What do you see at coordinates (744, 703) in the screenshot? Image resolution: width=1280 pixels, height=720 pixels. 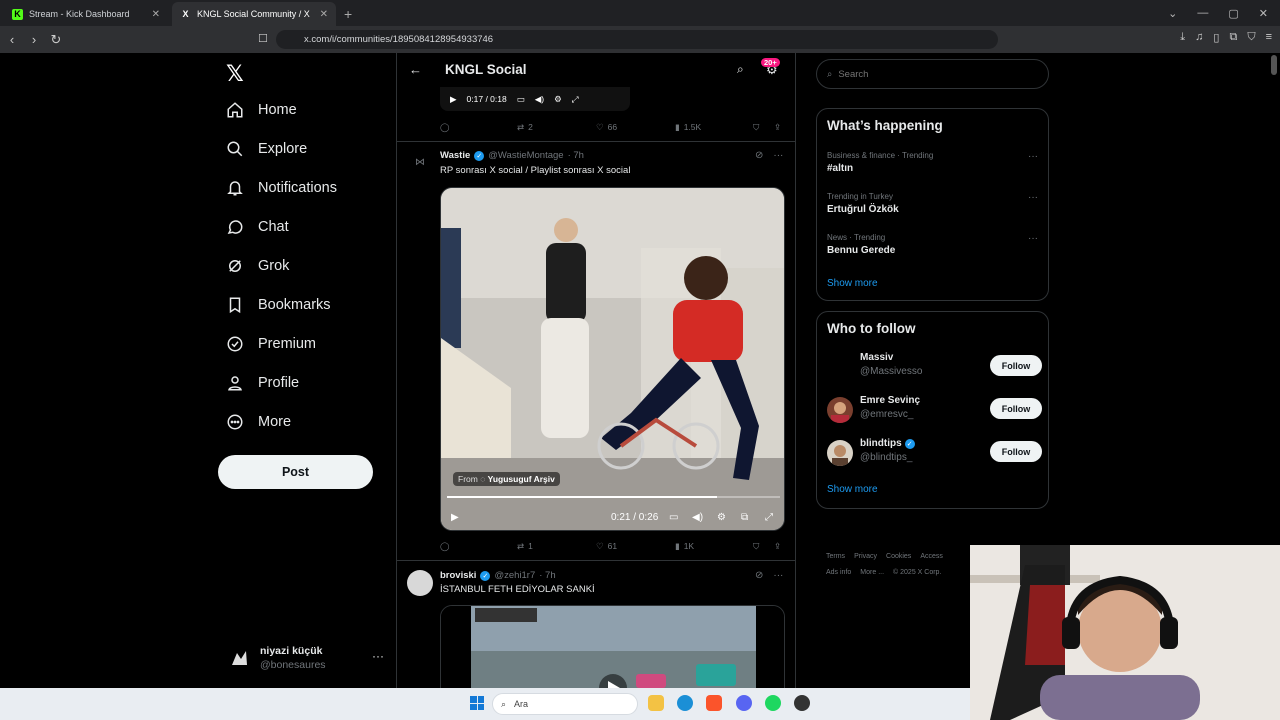 I see `discord-icon` at bounding box center [744, 703].